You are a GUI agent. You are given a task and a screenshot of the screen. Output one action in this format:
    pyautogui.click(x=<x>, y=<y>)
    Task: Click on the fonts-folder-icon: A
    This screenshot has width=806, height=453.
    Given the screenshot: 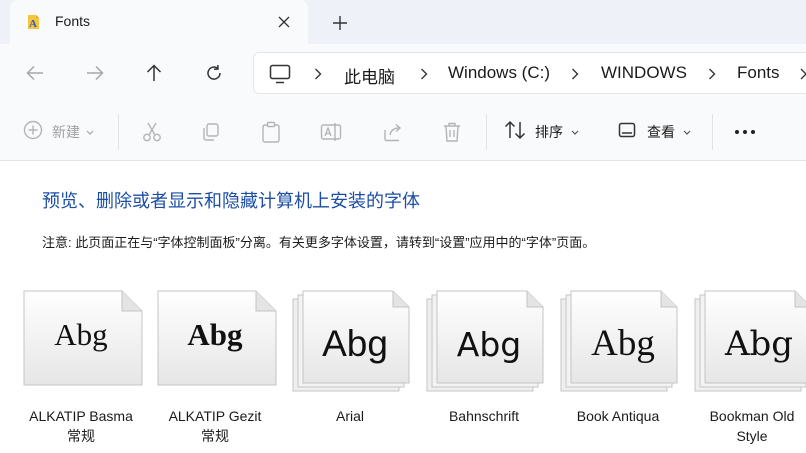 What is the action you would take?
    pyautogui.click(x=34, y=22)
    